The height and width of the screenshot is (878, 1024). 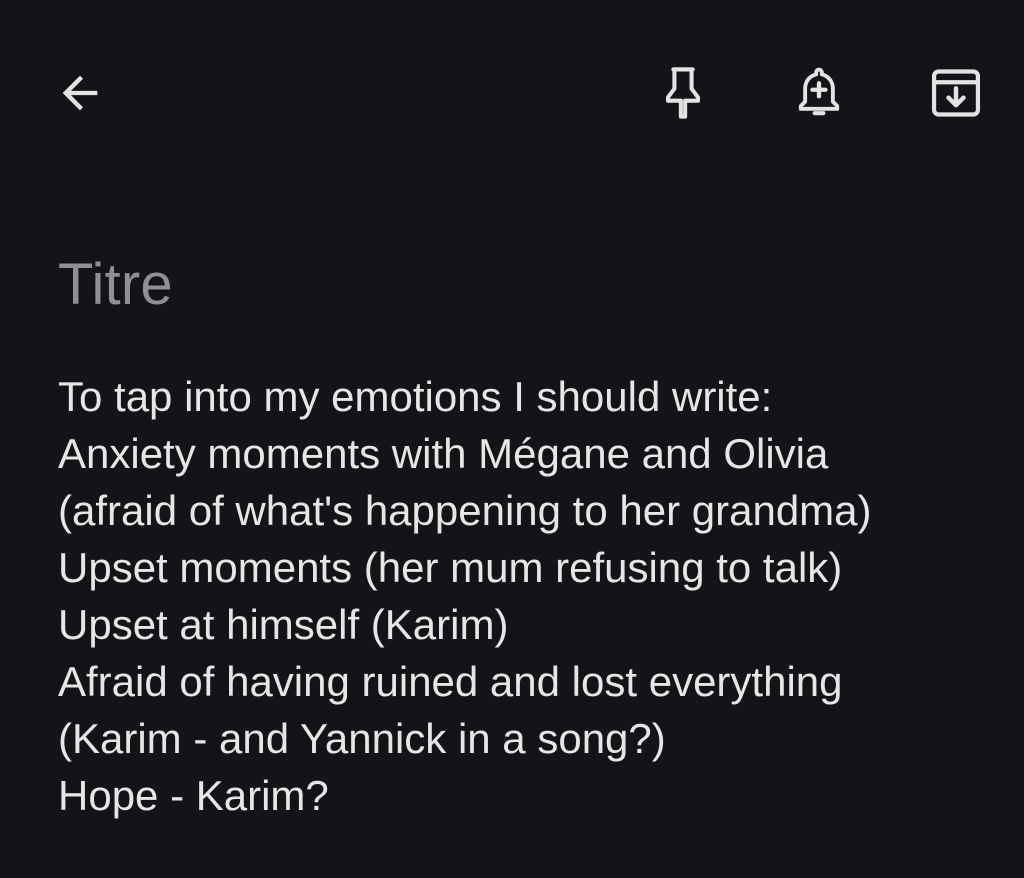 I want to click on archive-button, so click(x=956, y=93).